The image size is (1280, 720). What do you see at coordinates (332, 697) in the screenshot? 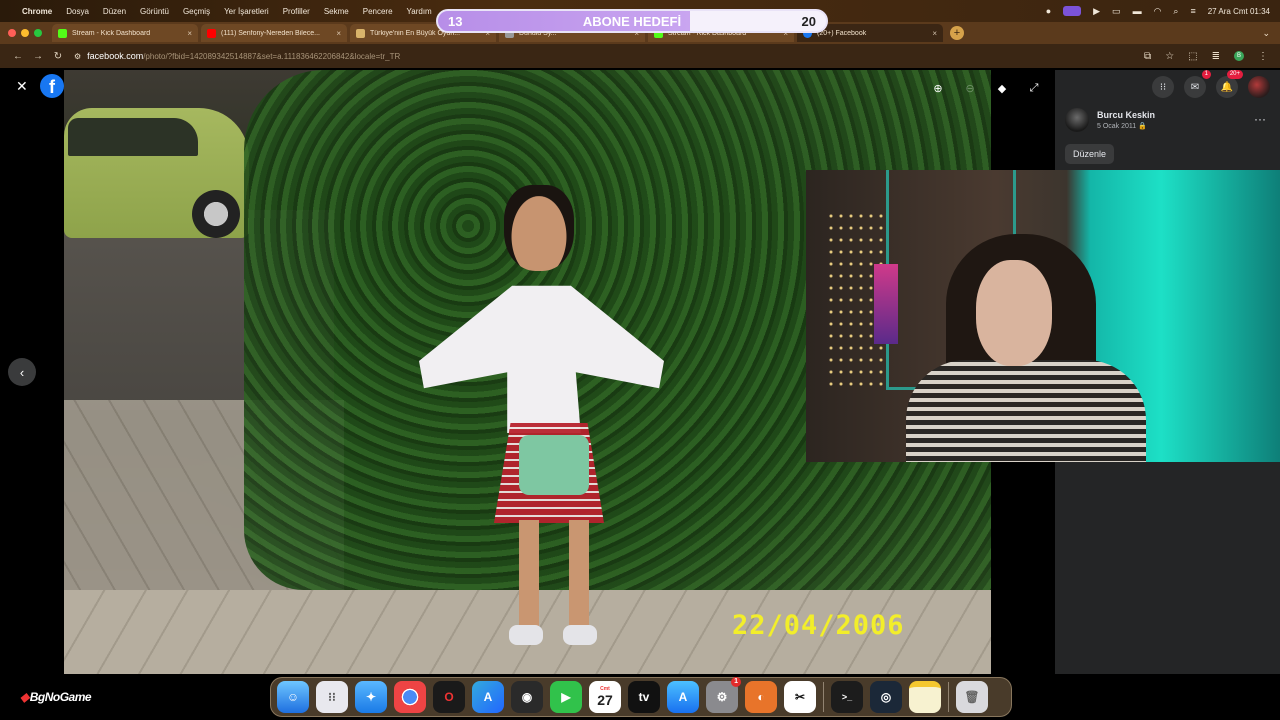
I see `launchpad-icon: ⁝⁝` at bounding box center [332, 697].